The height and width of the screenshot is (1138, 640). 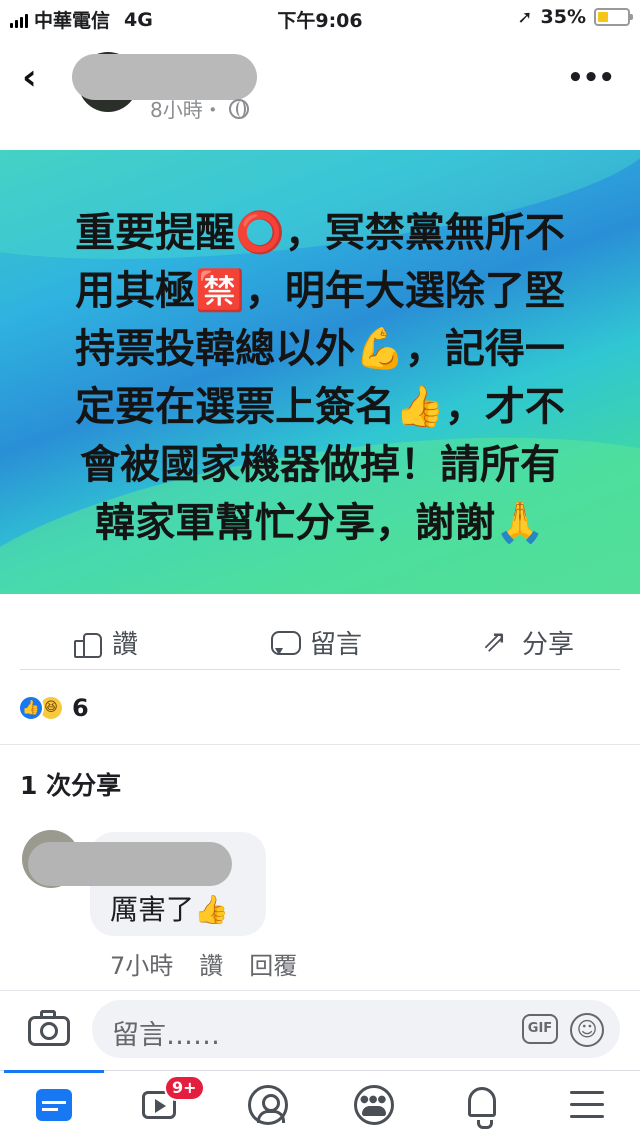 What do you see at coordinates (320, 1104) in the screenshot?
I see `bottom-tab-bar: 9+` at bounding box center [320, 1104].